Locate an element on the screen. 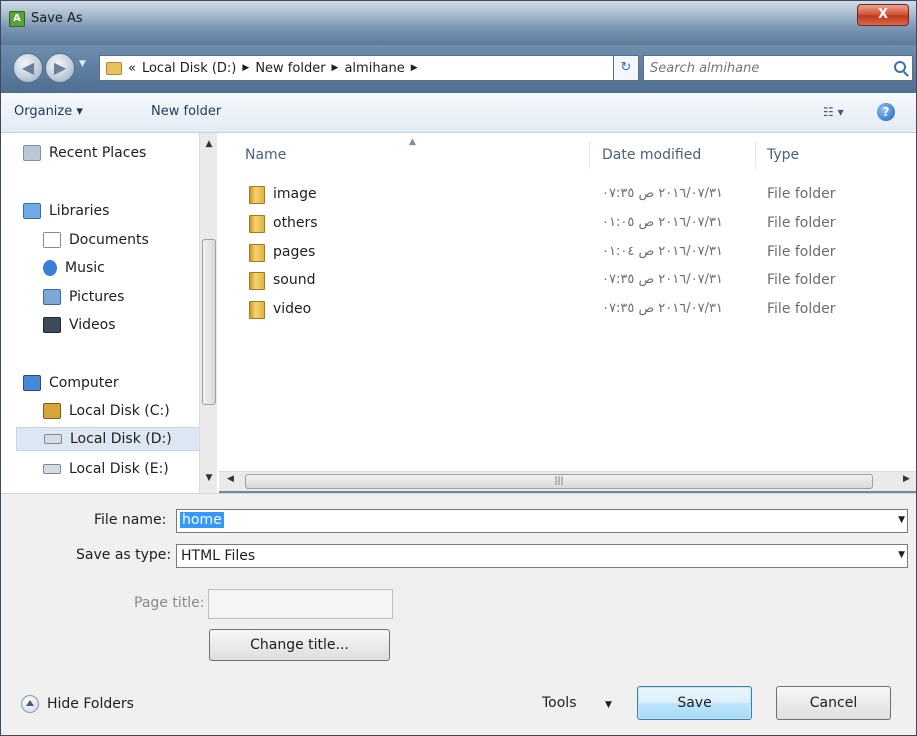 Image resolution: width=917 pixels, height=736 pixels. page-title-label: Page title: is located at coordinates (169, 603).